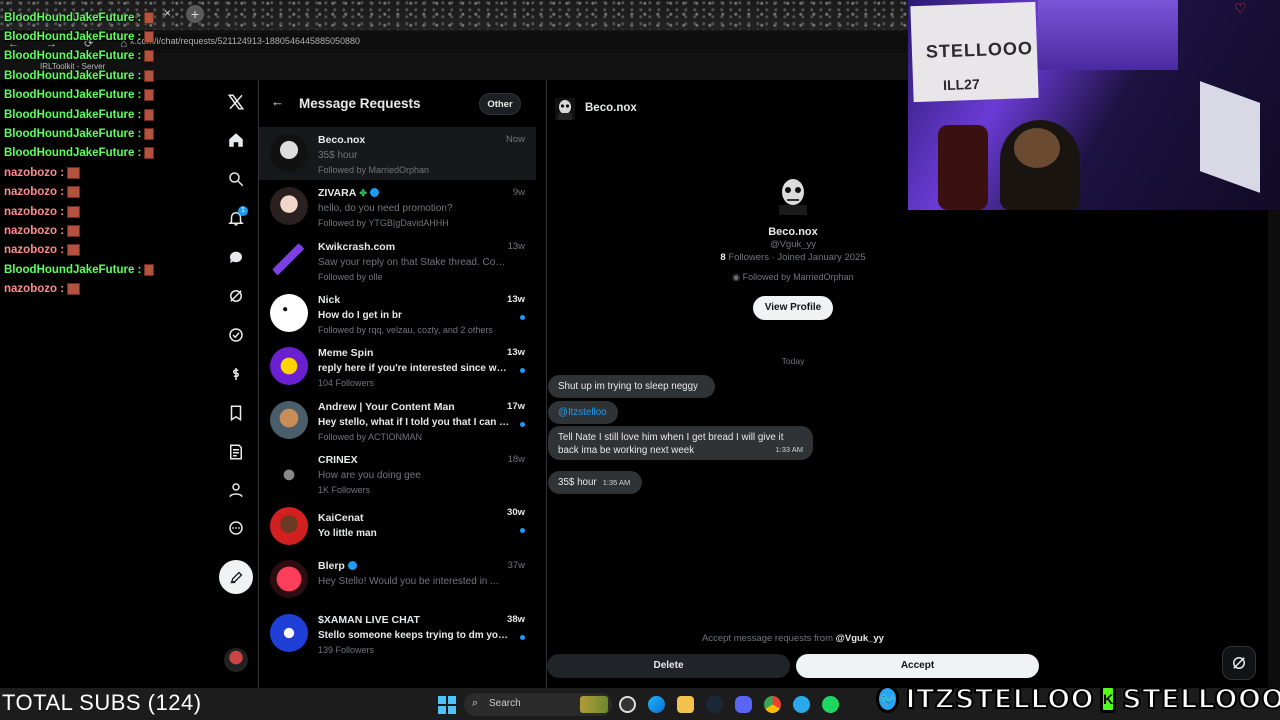 The height and width of the screenshot is (720, 1280). Describe the element at coordinates (627, 704) in the screenshot. I see `obs-icon` at that location.